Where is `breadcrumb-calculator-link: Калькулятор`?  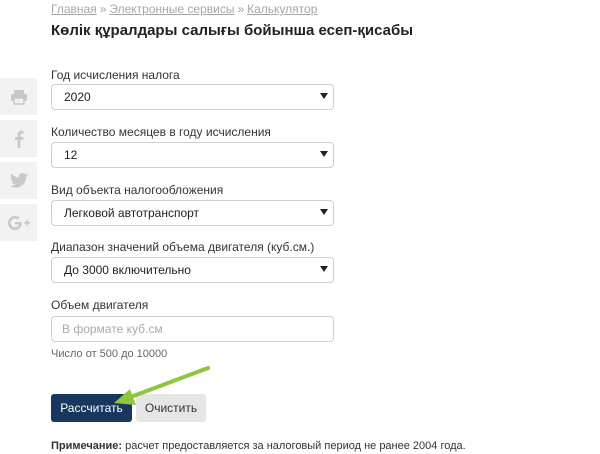 breadcrumb-calculator-link: Калькулятор is located at coordinates (282, 9).